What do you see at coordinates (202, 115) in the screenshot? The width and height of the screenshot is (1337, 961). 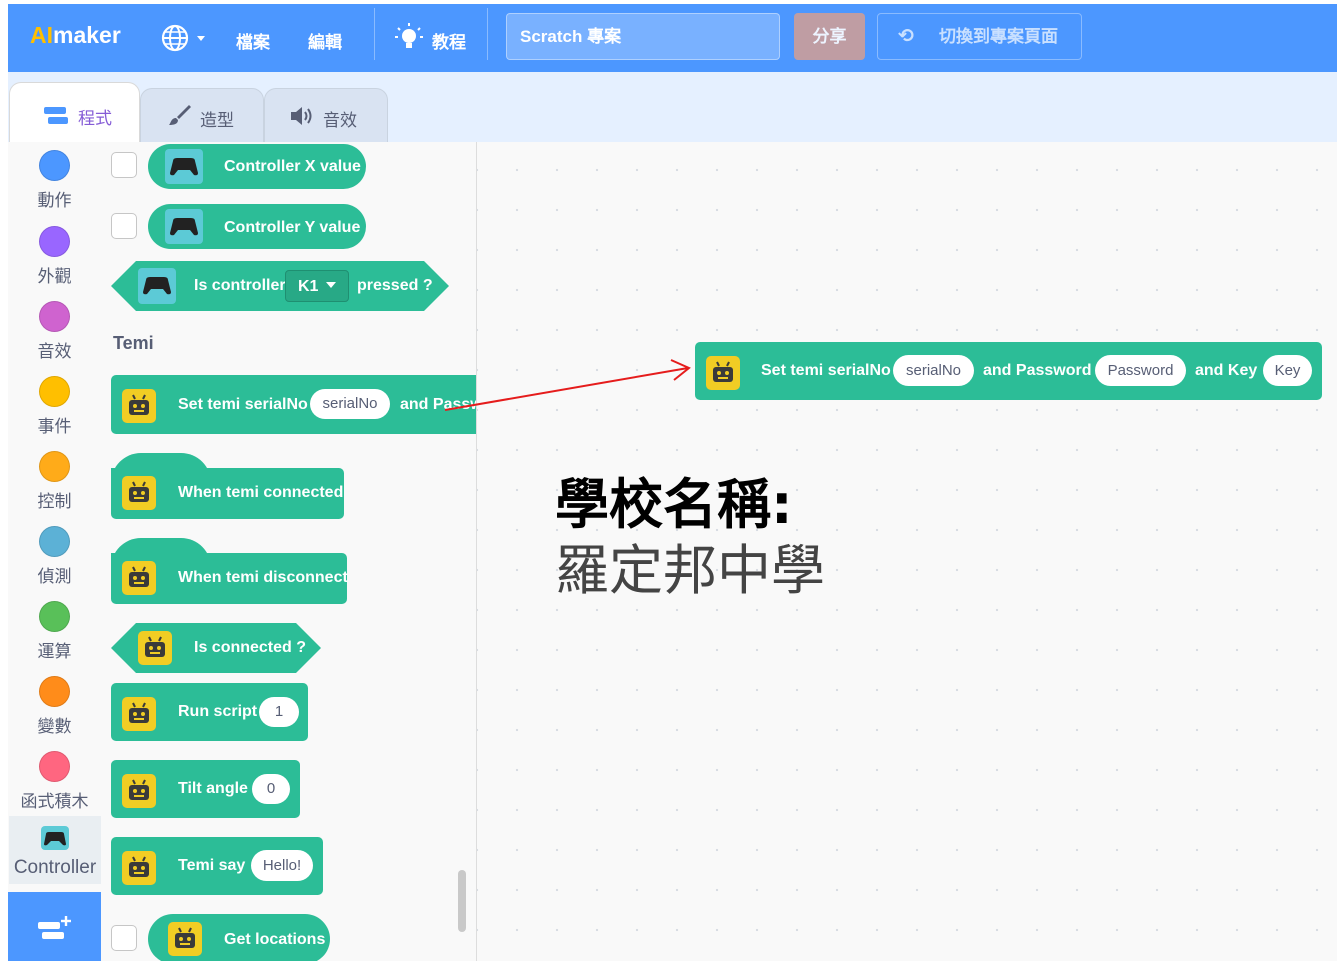 I see `tab-costumes: 造型` at bounding box center [202, 115].